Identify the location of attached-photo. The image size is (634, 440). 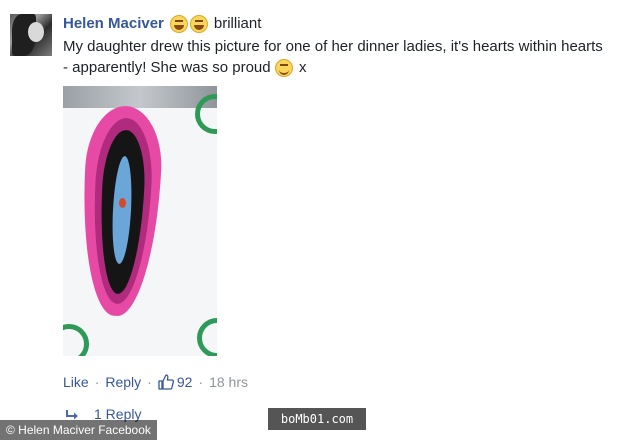
(140, 221).